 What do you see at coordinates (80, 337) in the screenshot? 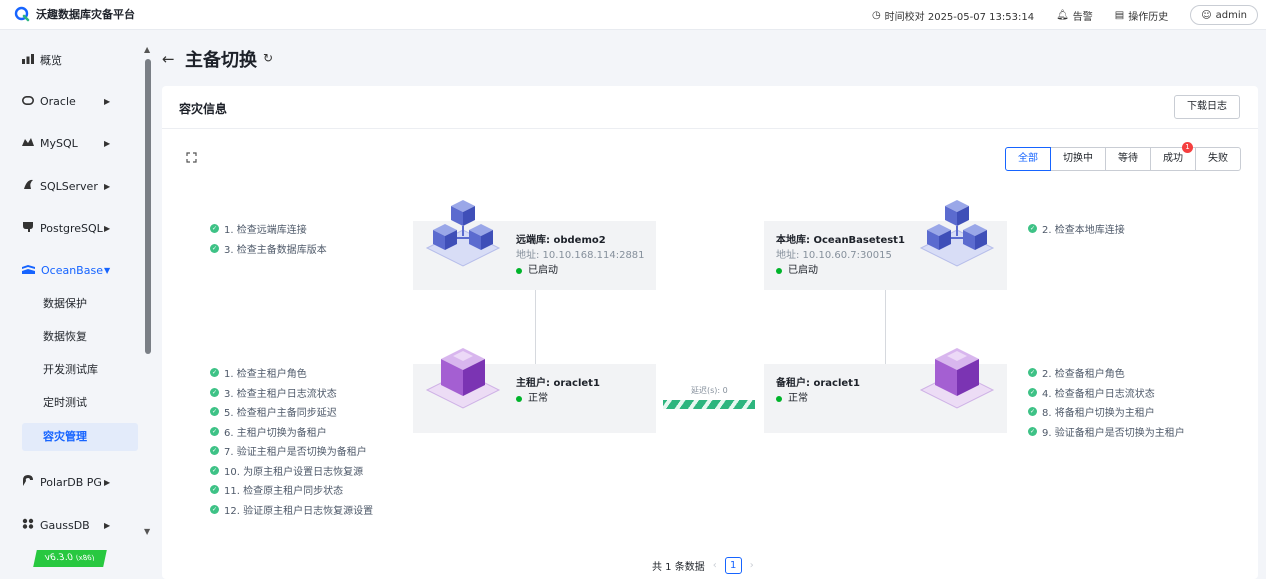
I see `sidebar-sub-data-recovery: 数据恢复` at bounding box center [80, 337].